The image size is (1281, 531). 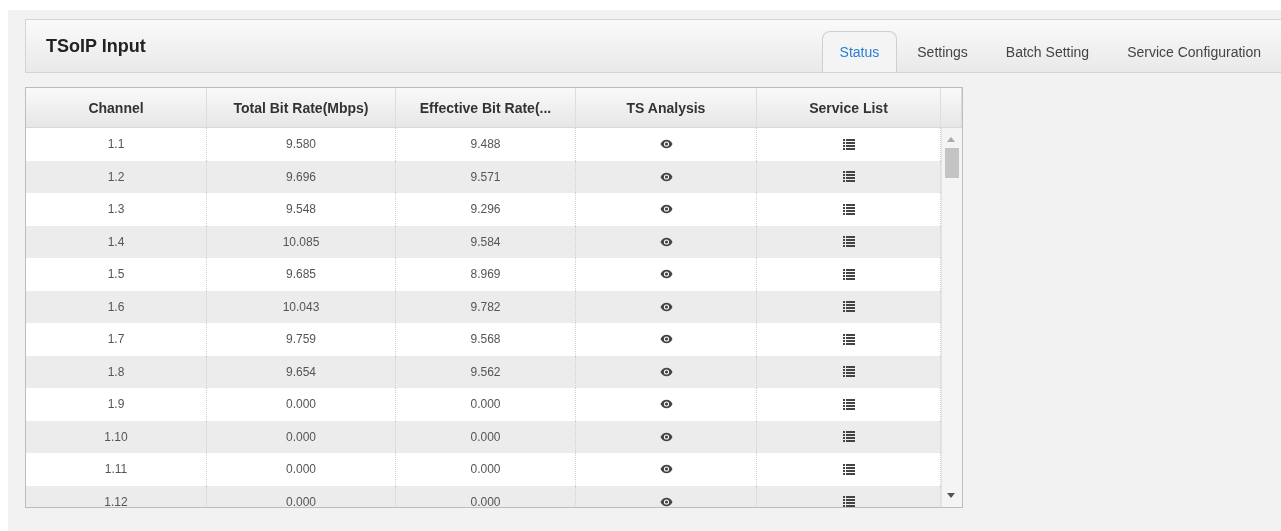 I want to click on table-cell: 1.4, so click(x=116, y=241).